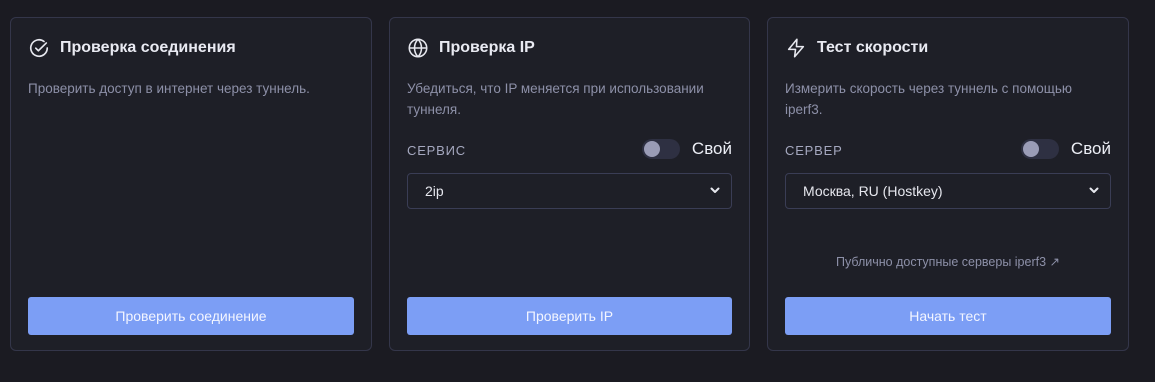 The height and width of the screenshot is (382, 1155). I want to click on card-header: Проверка IP, so click(471, 48).